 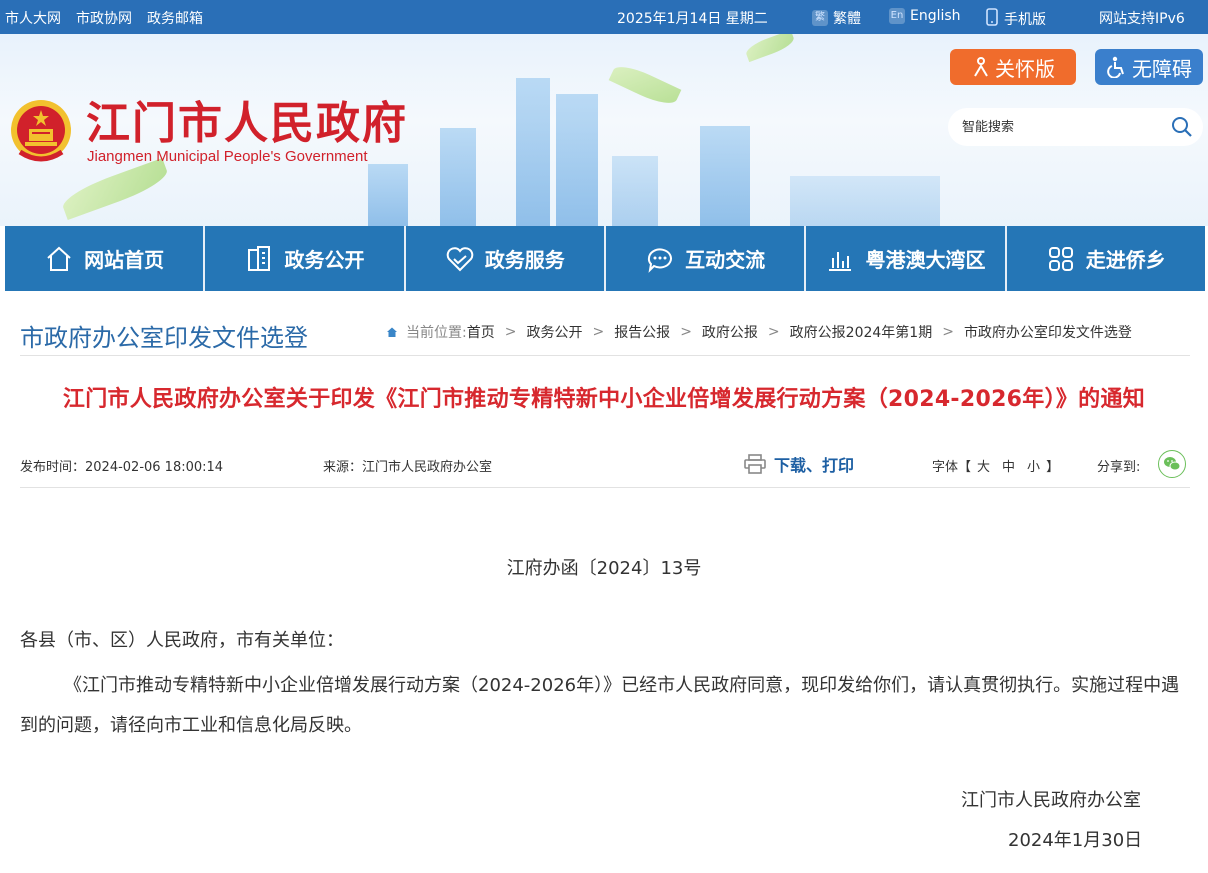 I want to click on traditional-icon: 繁, so click(x=820, y=18).